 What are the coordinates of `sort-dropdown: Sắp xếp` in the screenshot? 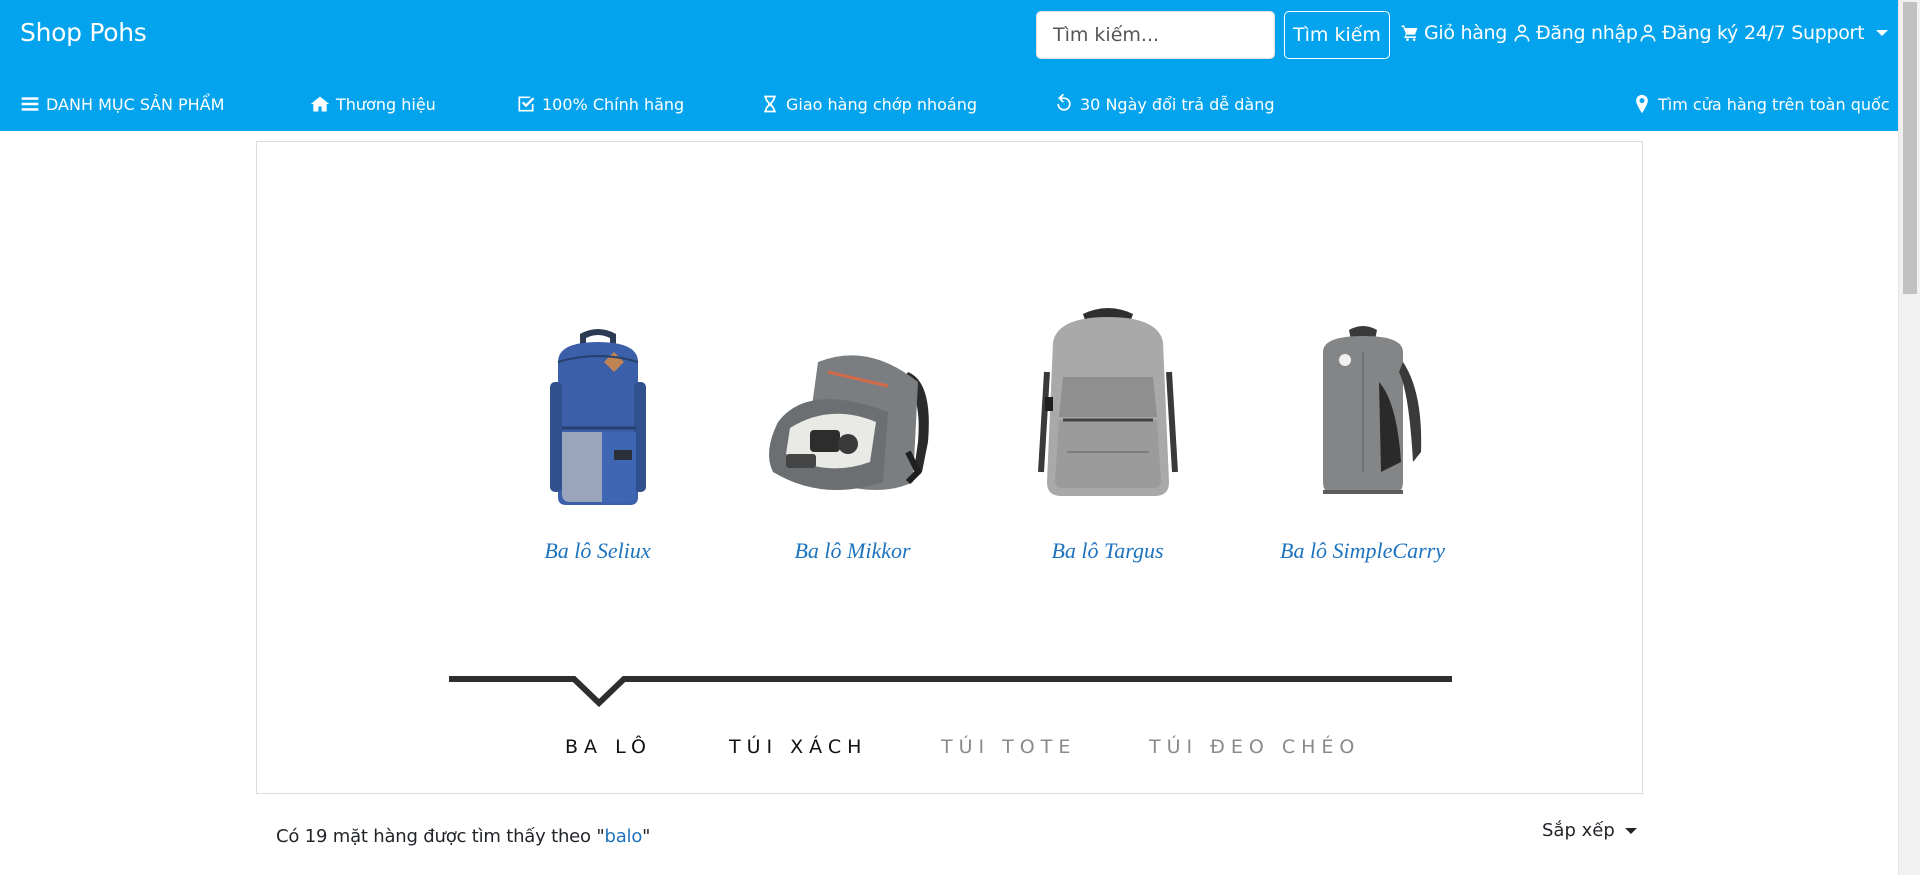 It's located at (1589, 830).